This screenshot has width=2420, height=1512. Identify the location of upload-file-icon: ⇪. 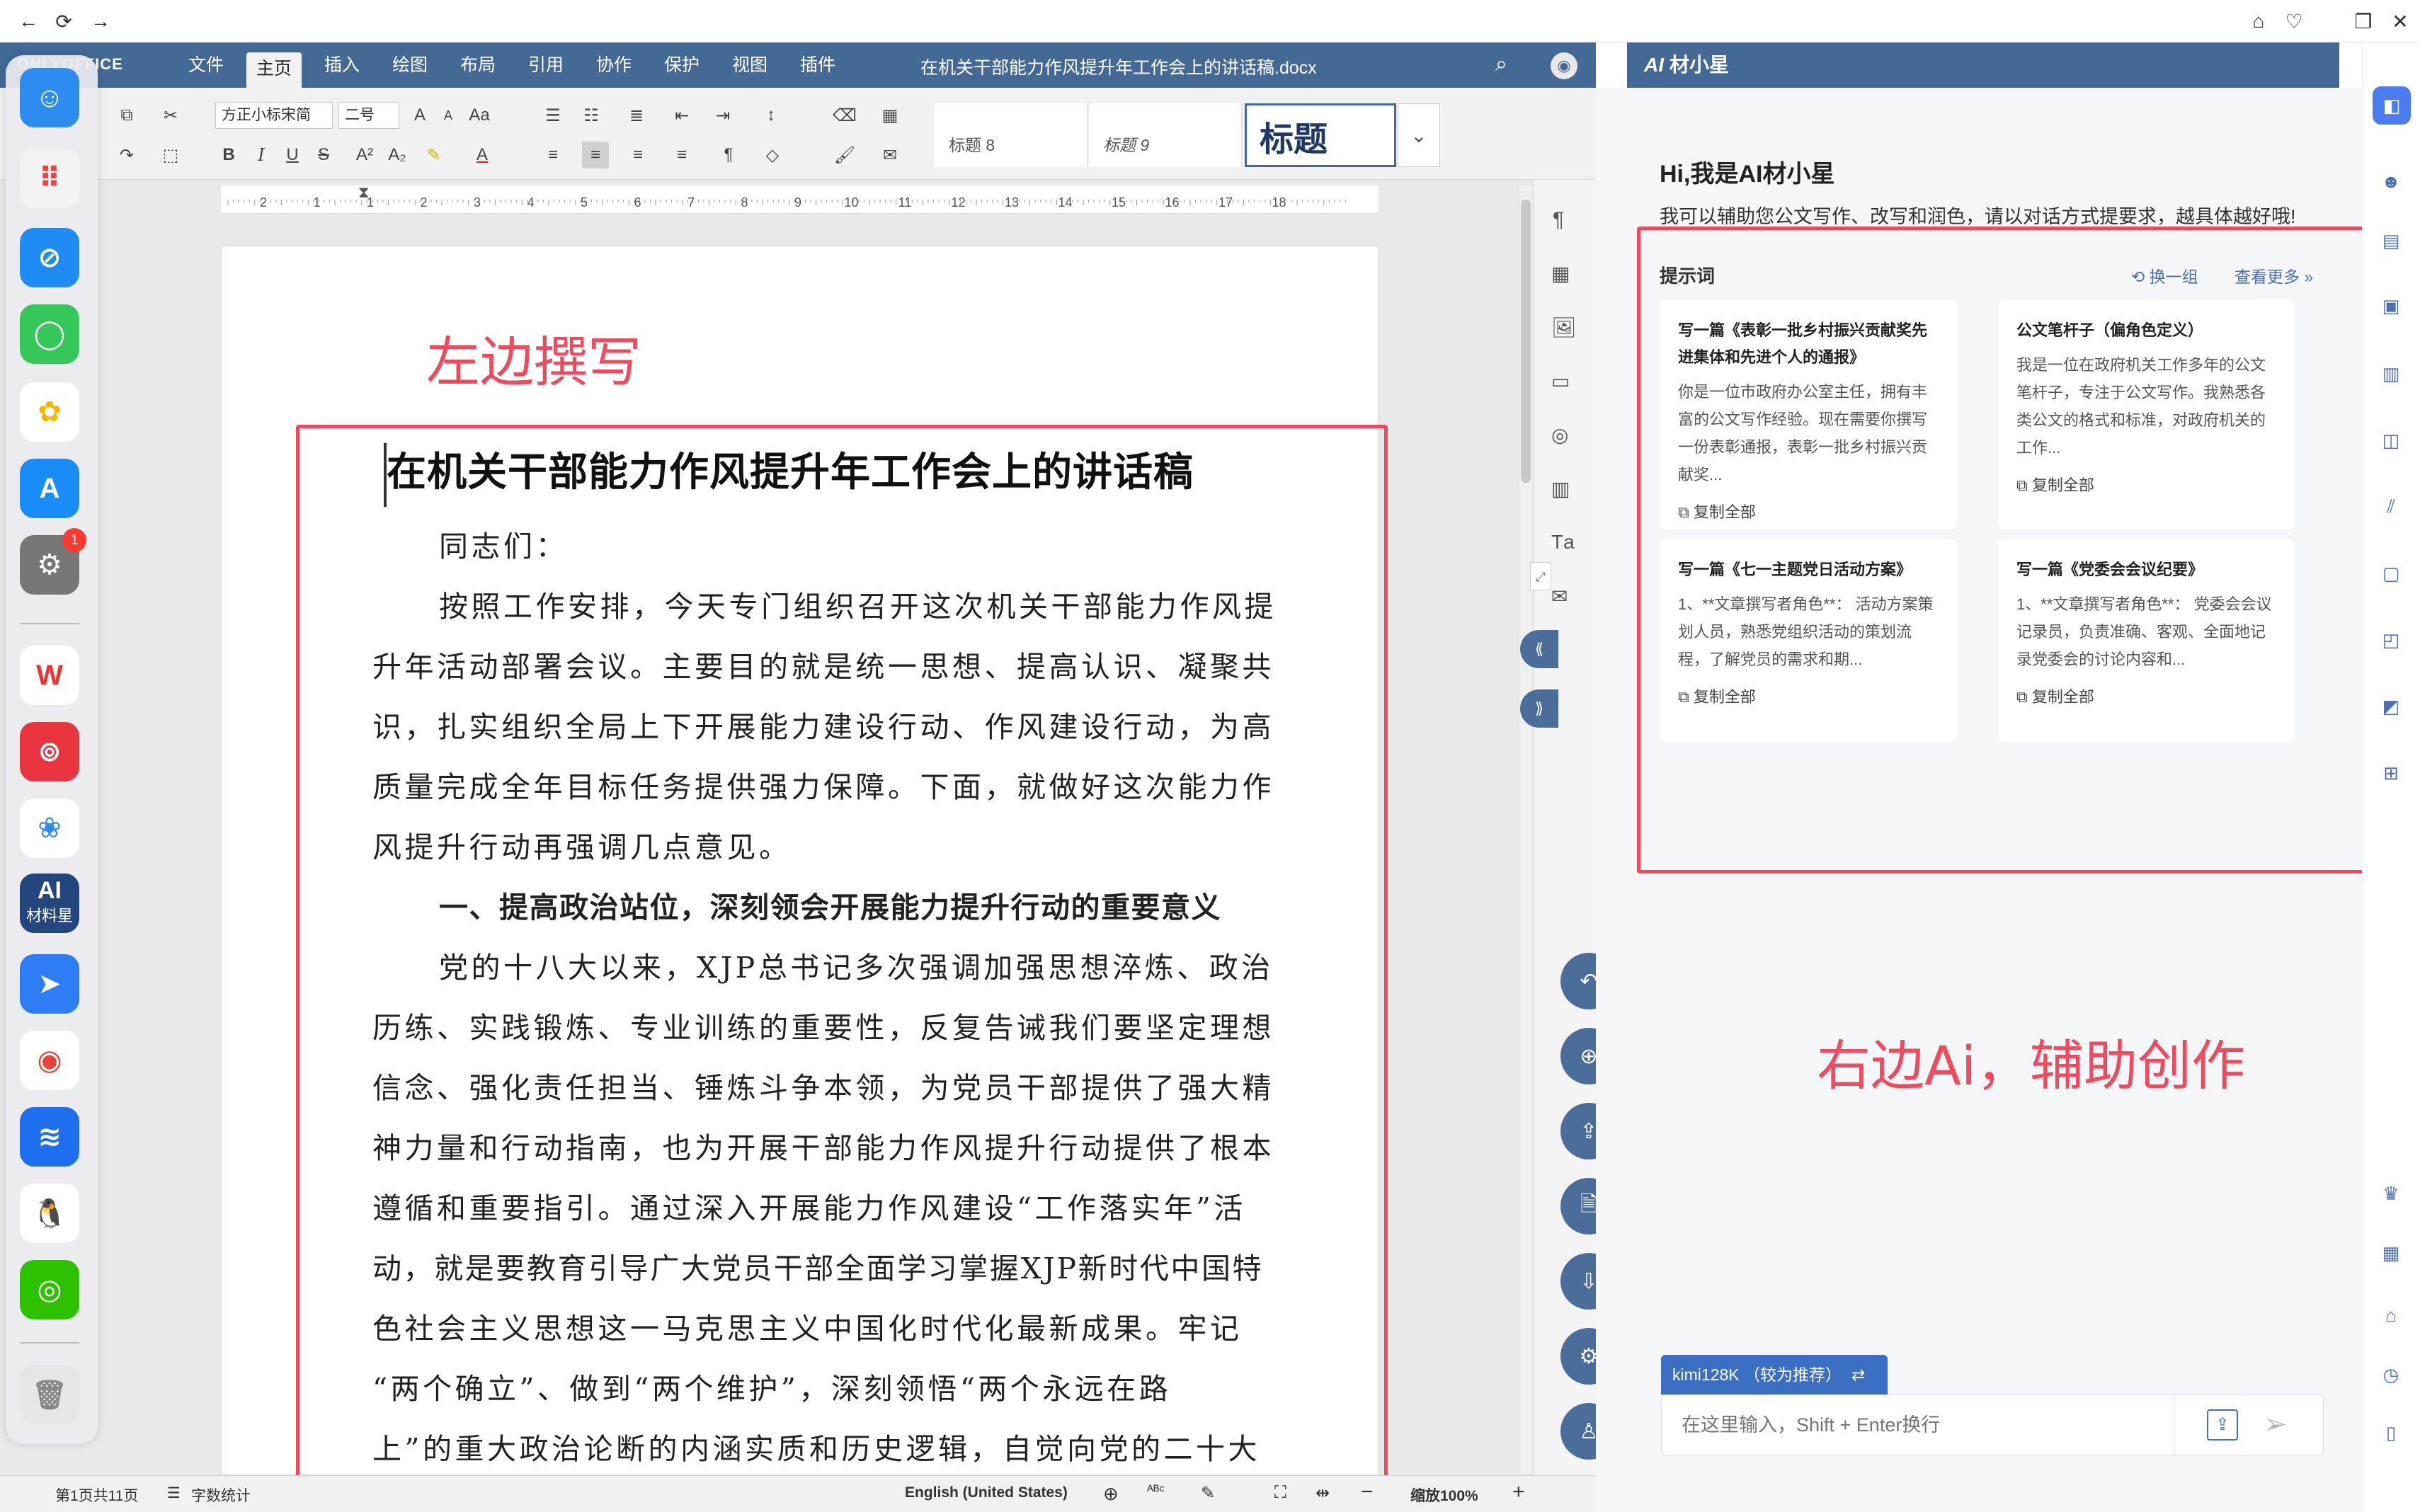
(2222, 1425).